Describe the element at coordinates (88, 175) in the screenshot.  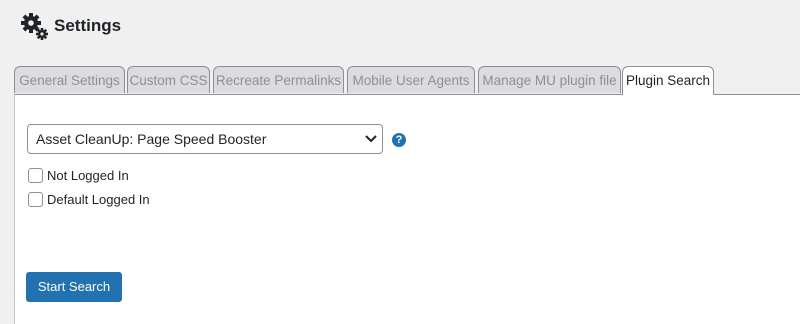
I see `not-logged-in-label: Not Logged In` at that location.